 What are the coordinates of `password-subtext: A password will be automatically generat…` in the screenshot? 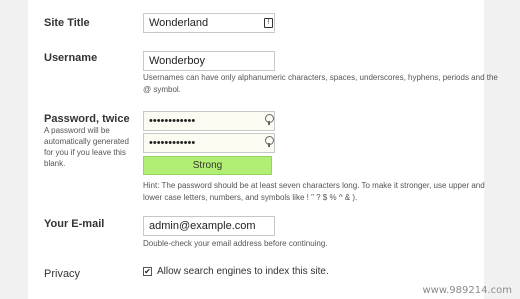 It's located at (87, 147).